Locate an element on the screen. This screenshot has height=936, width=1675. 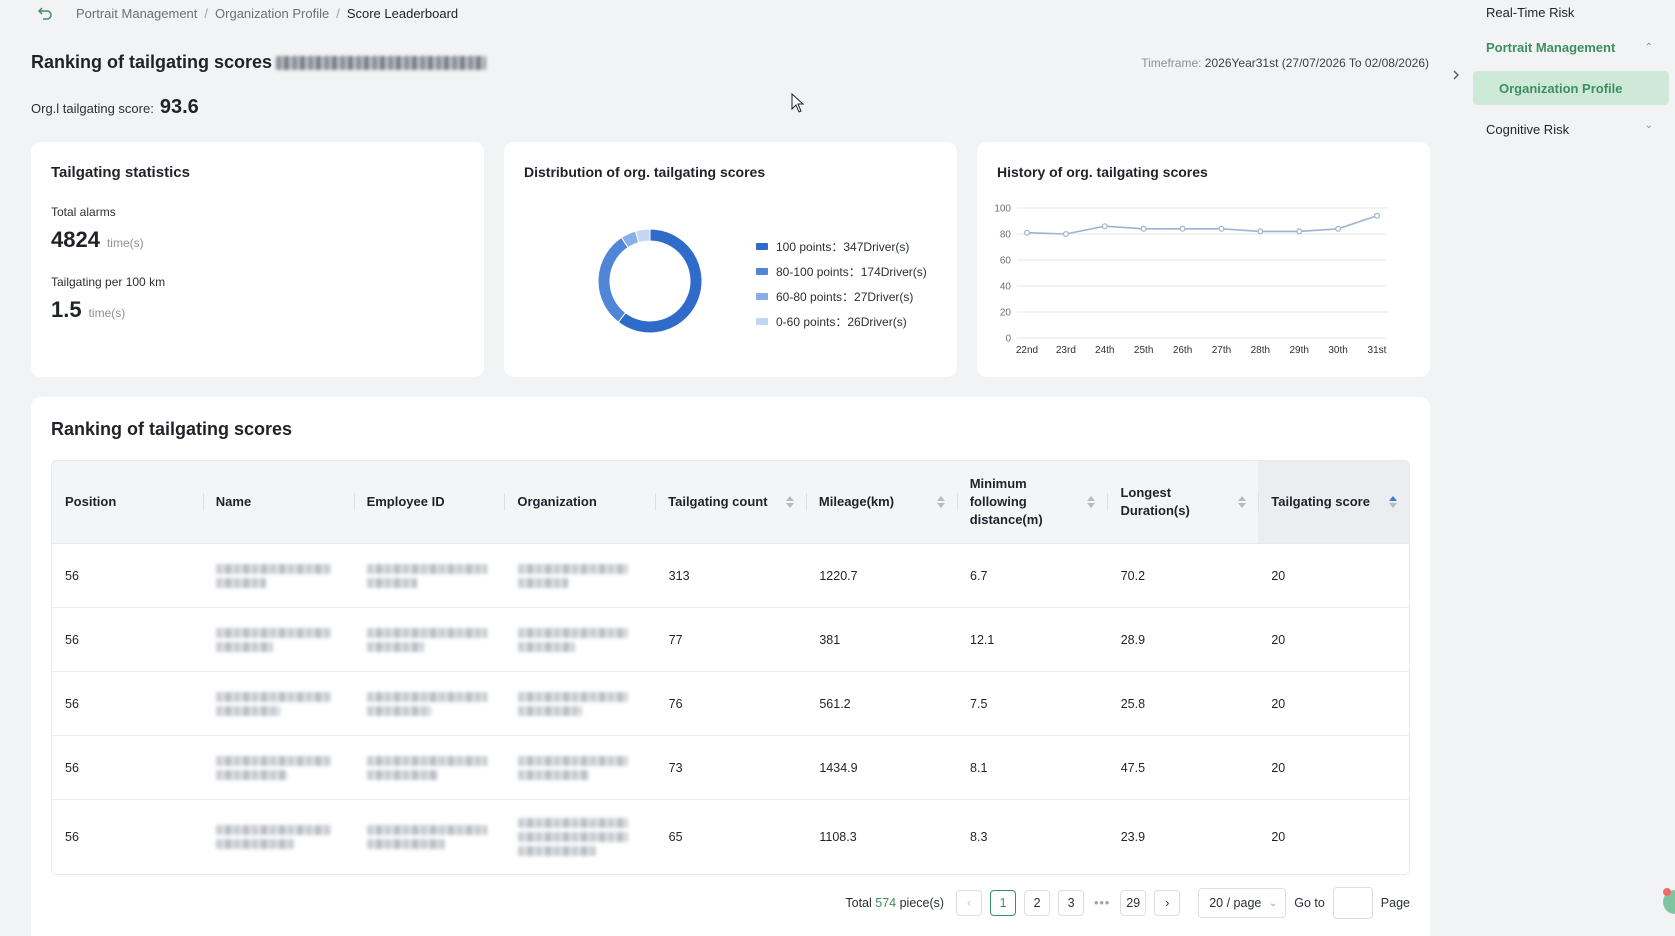
table-row: 56 77 381 12.1 28.9 20 is located at coordinates (730, 640).